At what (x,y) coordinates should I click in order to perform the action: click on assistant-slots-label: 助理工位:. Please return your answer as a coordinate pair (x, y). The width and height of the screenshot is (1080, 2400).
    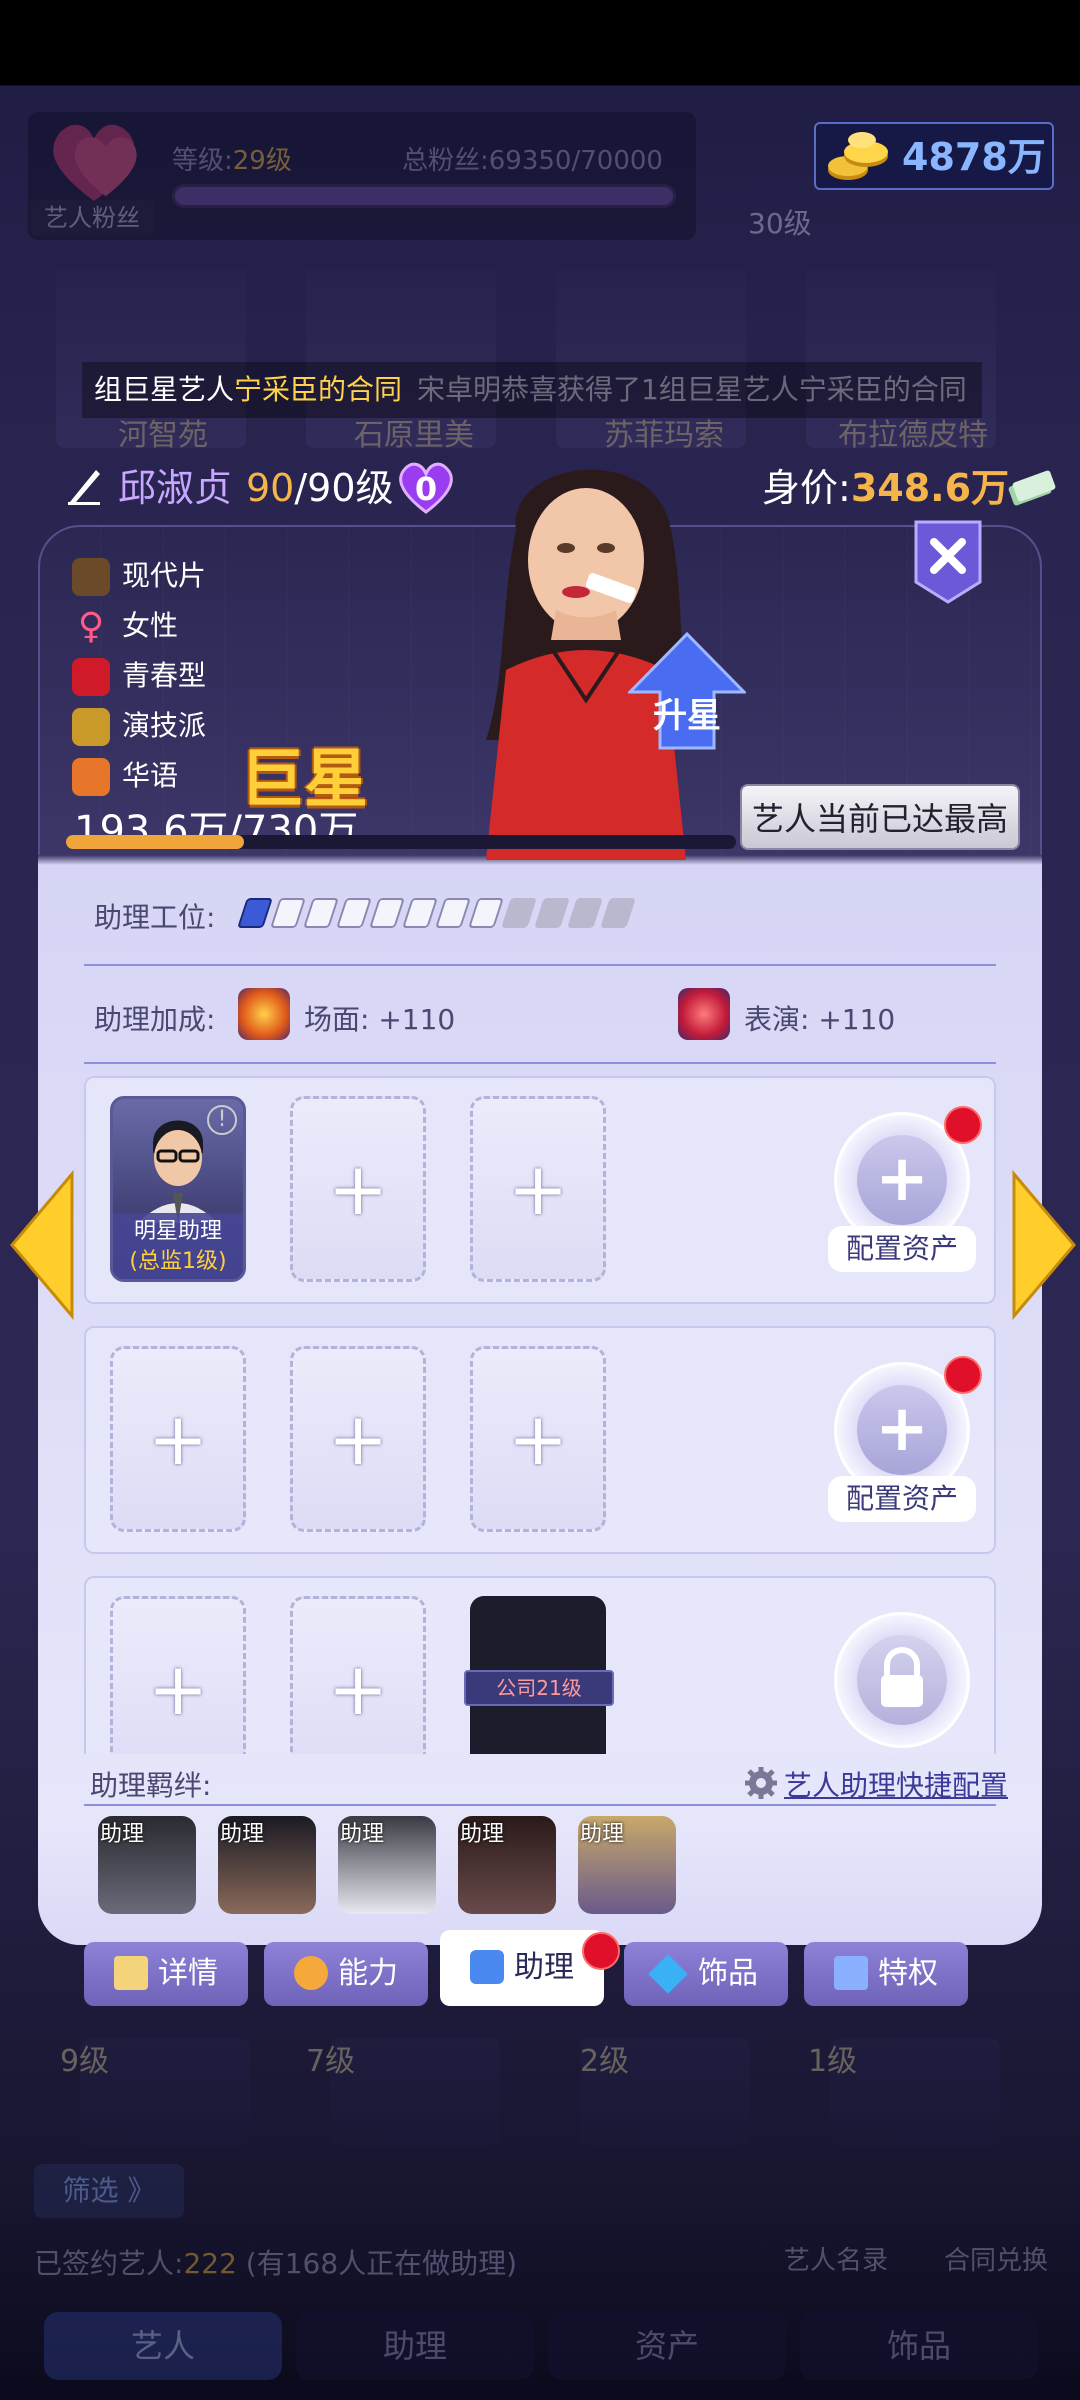
    Looking at the image, I should click on (155, 917).